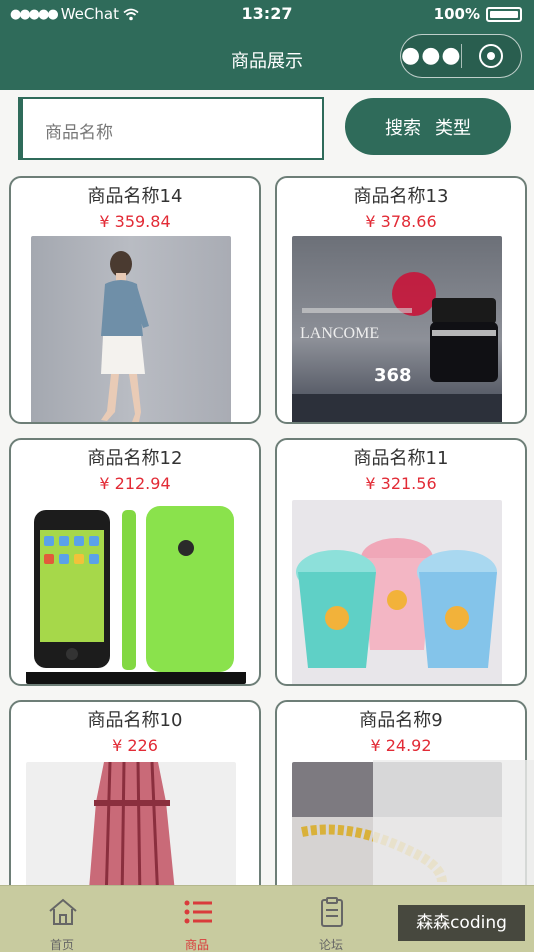 The height and width of the screenshot is (952, 534). I want to click on document-icon, so click(332, 912).